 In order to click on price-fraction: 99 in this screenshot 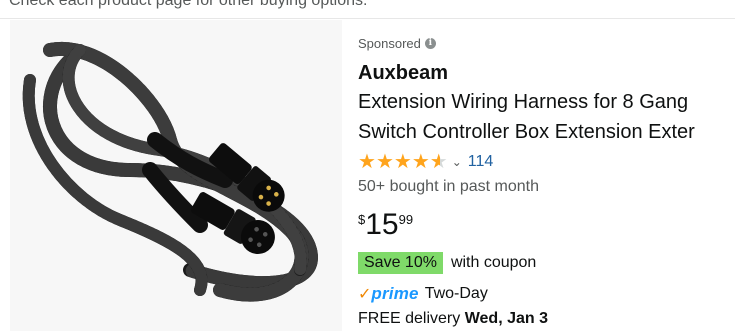, I will do `click(406, 219)`.